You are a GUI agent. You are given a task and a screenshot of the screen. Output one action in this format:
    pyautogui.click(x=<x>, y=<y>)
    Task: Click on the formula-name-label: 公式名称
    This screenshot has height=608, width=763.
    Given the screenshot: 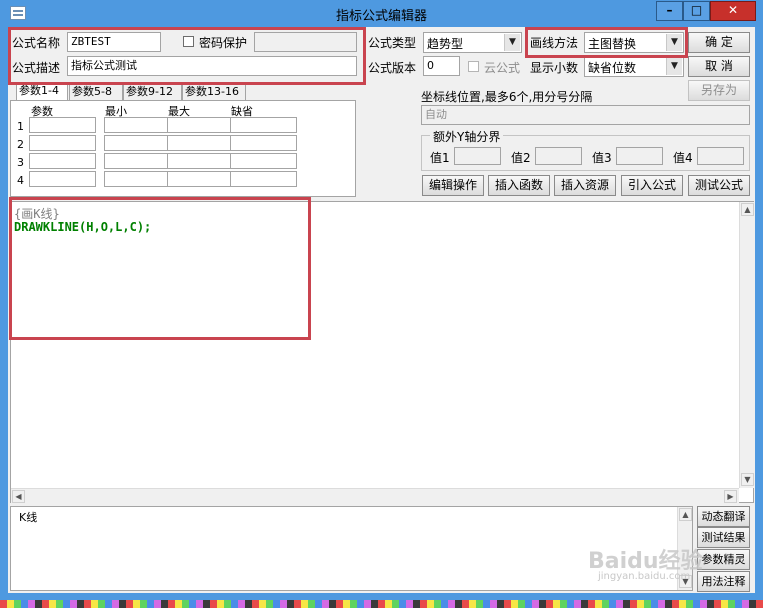 What is the action you would take?
    pyautogui.click(x=36, y=43)
    